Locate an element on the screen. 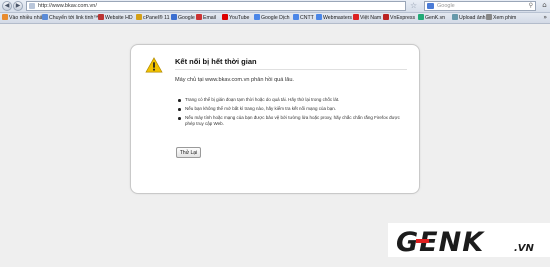 This screenshot has height=267, width=550. bookmark-item: Vào nhiều nhất is located at coordinates (23, 18).